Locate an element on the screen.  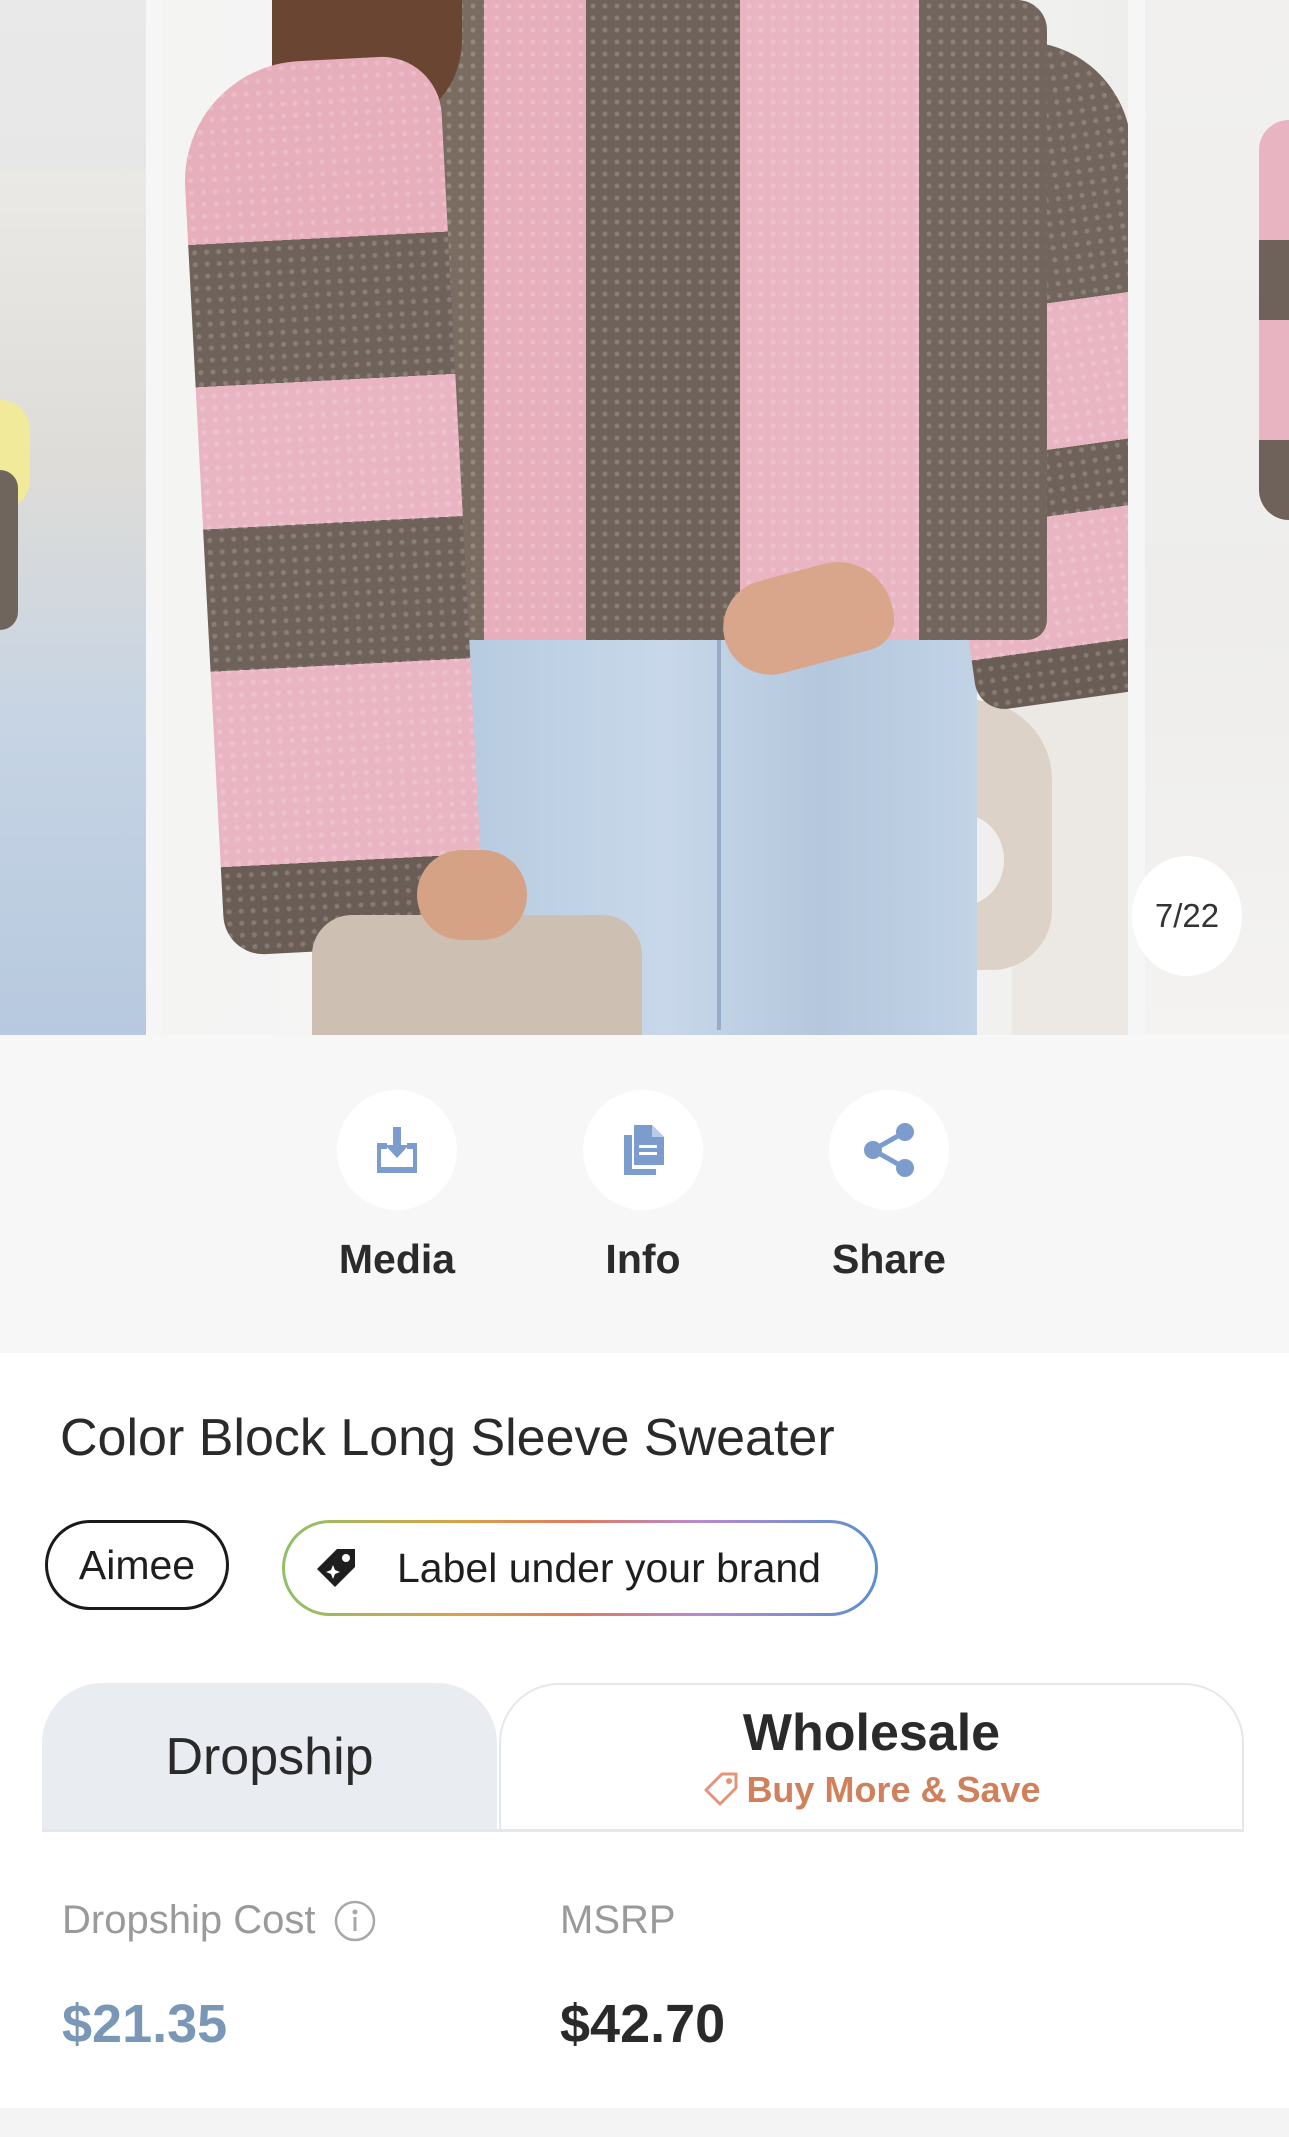
action-bar: Media Info Share is located at coordinates (644, 1194).